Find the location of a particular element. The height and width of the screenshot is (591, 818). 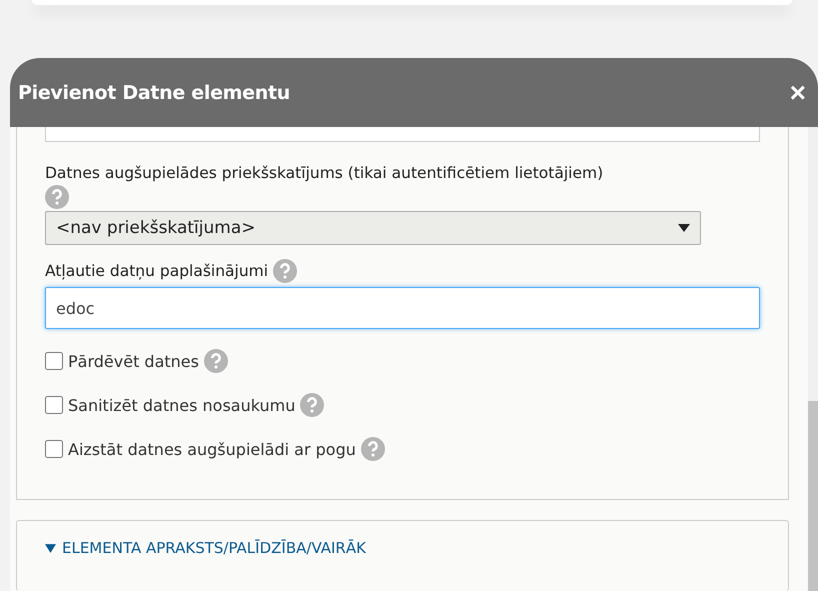

caret-icon is located at coordinates (684, 228).